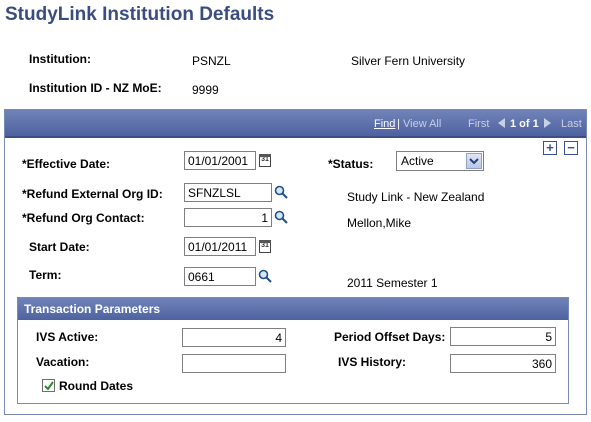 The width and height of the screenshot is (591, 422). I want to click on institution-name: Silver Fern University, so click(408, 61).